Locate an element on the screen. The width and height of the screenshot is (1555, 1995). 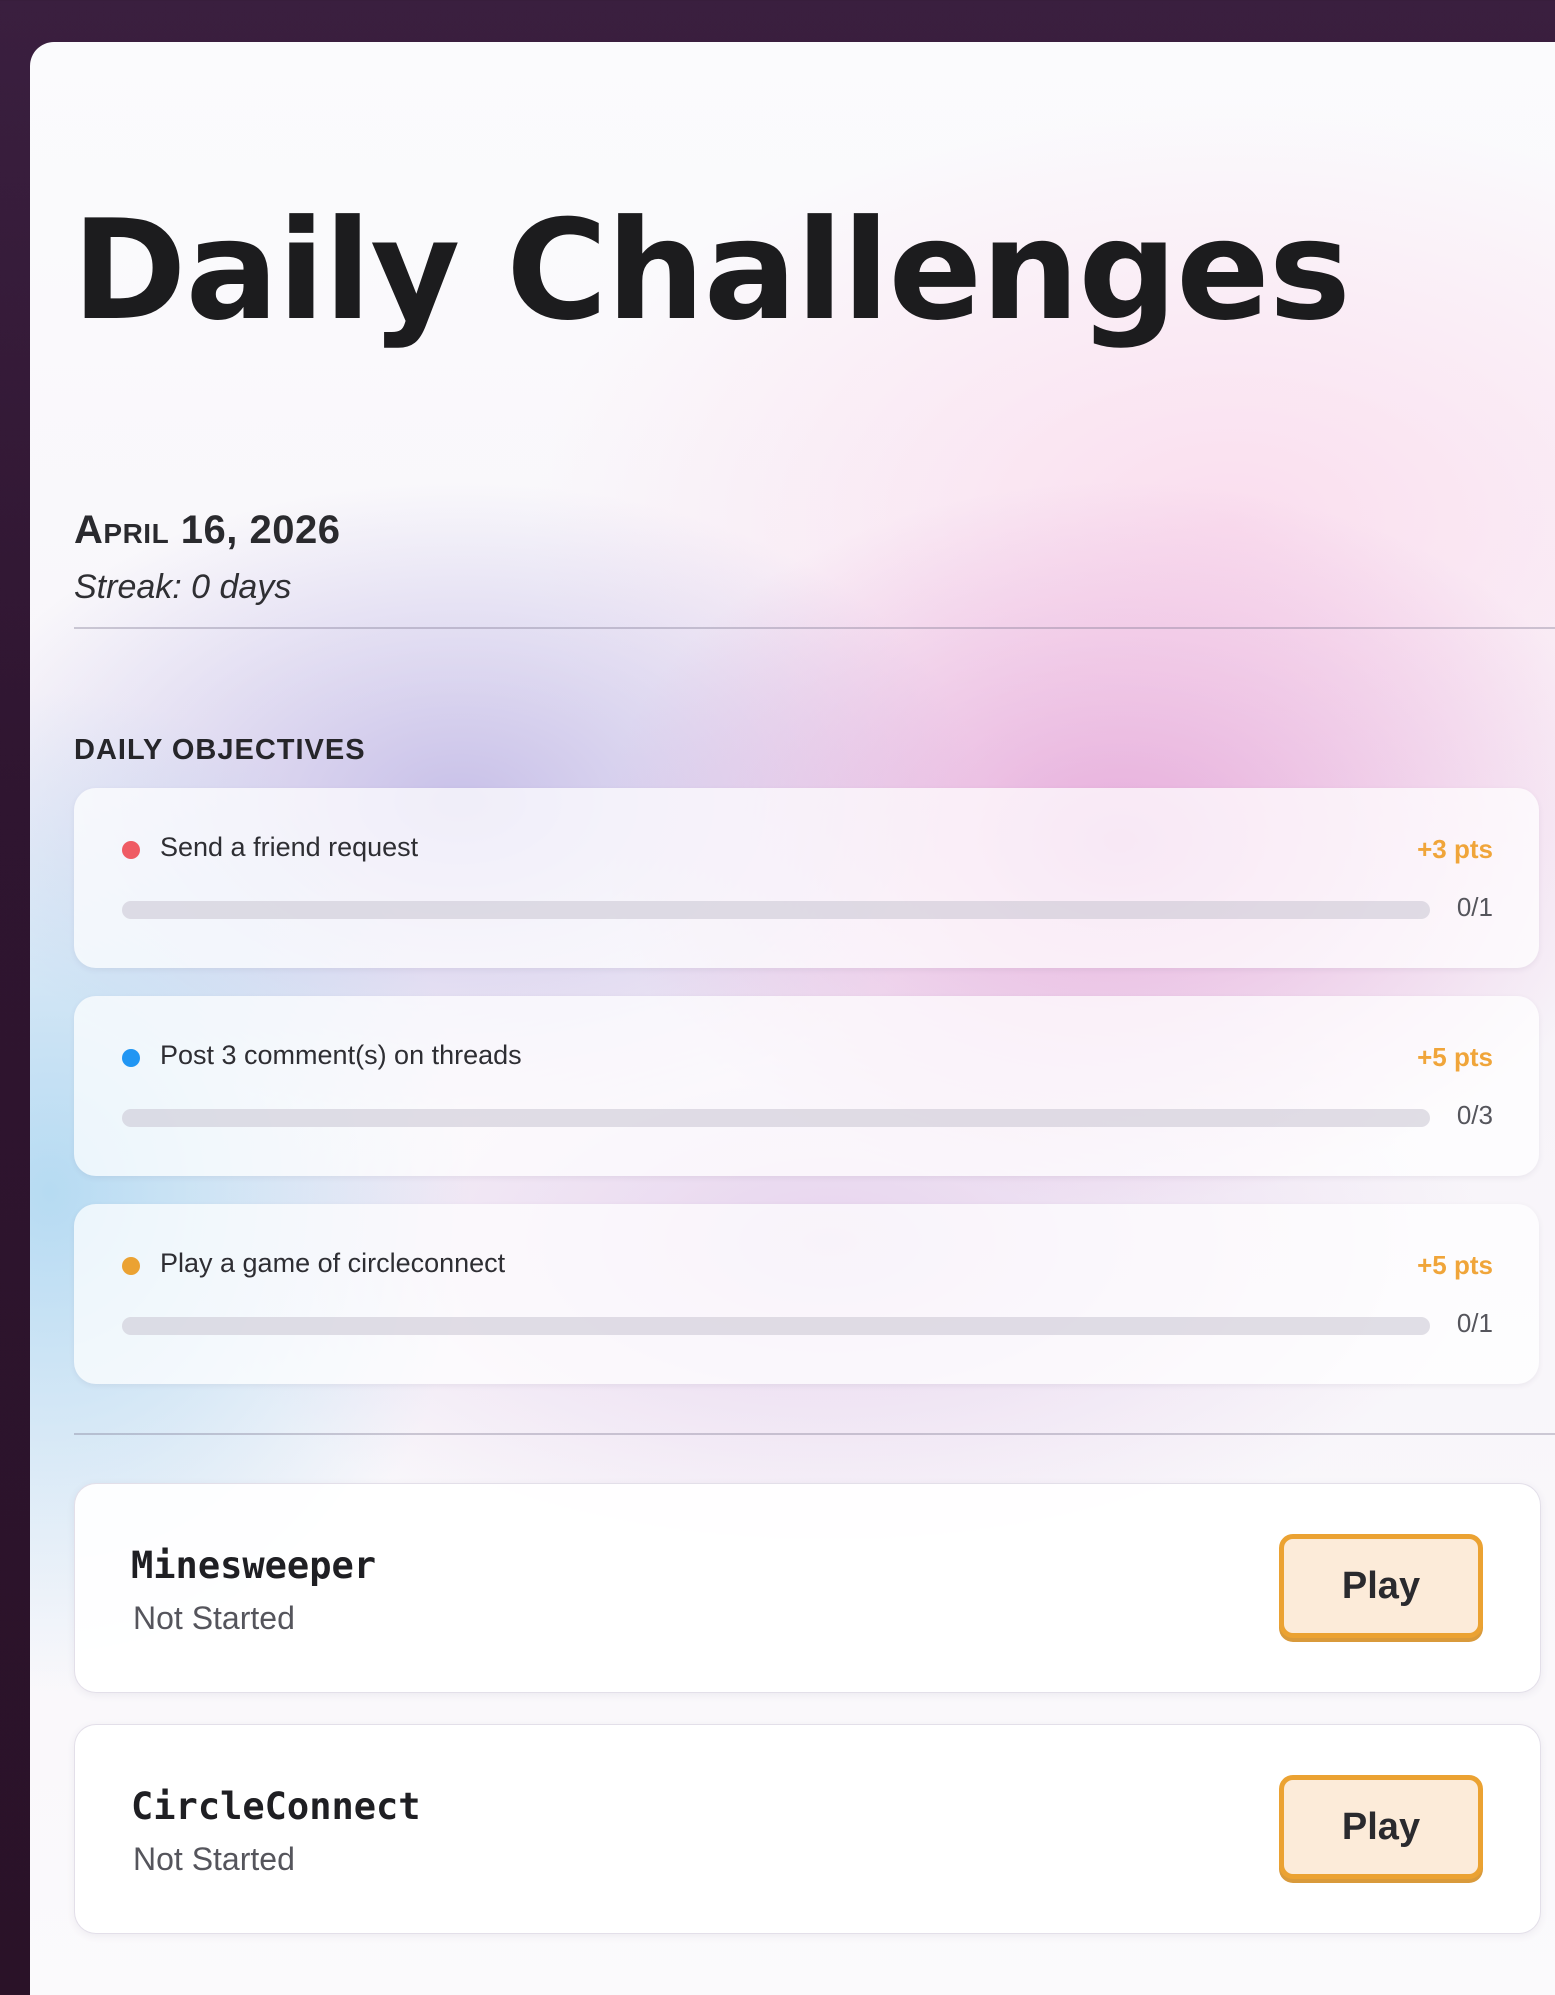
objective-card: Play a game of circleconnect +5 pts 0/1 is located at coordinates (806, 1294).